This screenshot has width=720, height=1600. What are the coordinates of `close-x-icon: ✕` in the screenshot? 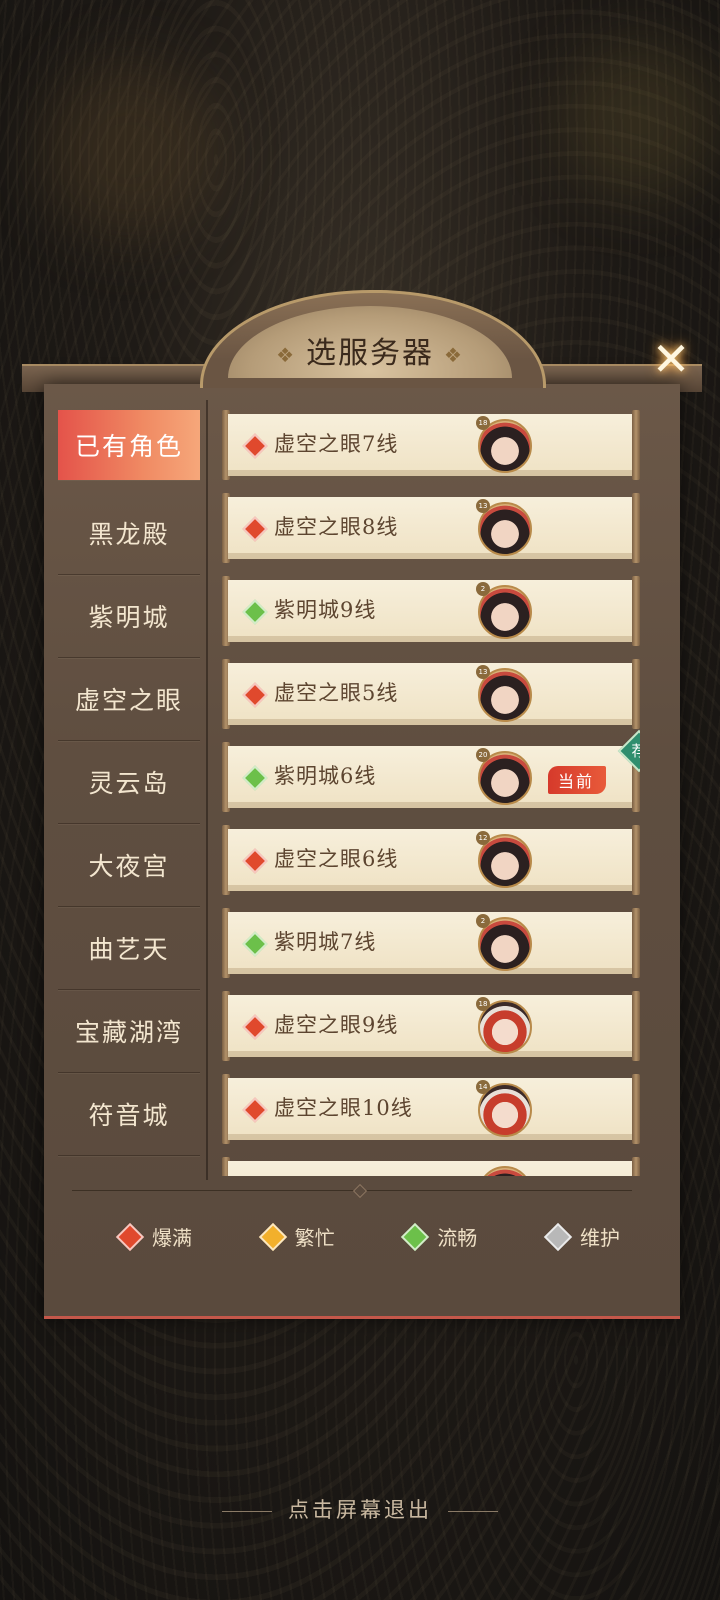 It's located at (671, 359).